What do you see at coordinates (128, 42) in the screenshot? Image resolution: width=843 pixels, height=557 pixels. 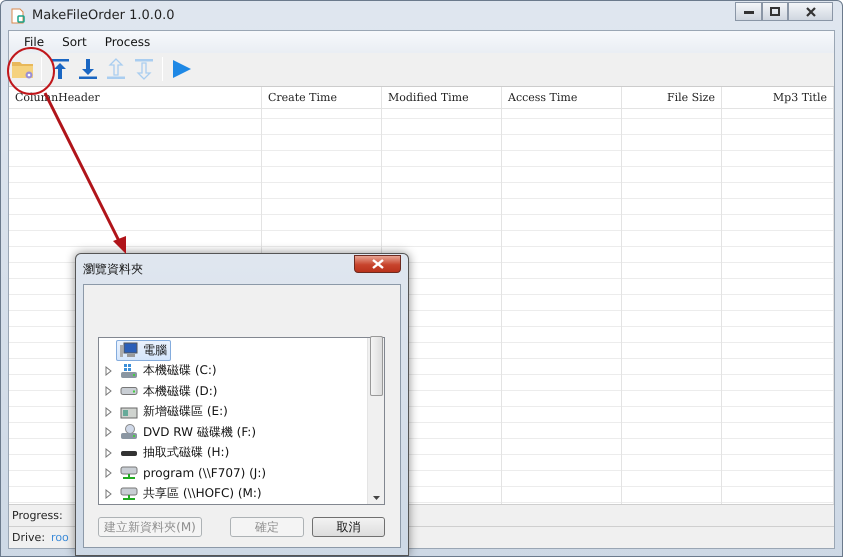 I see `menu-item: Process` at bounding box center [128, 42].